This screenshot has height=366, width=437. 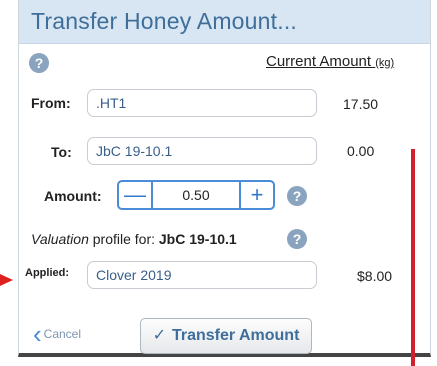 I want to click on to-label: To:, so click(x=61, y=152).